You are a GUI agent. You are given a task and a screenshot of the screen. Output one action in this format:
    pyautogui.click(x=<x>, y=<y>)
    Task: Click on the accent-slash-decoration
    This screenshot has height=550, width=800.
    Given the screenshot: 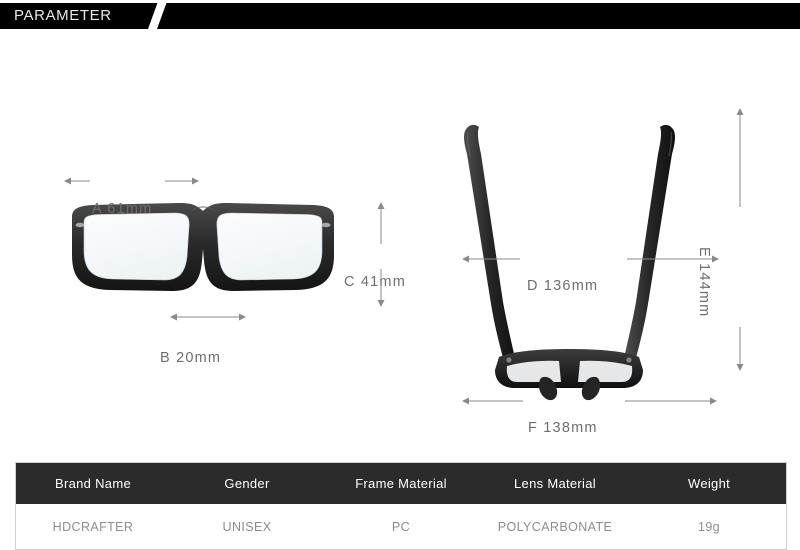 What is the action you would take?
    pyautogui.click(x=156, y=16)
    